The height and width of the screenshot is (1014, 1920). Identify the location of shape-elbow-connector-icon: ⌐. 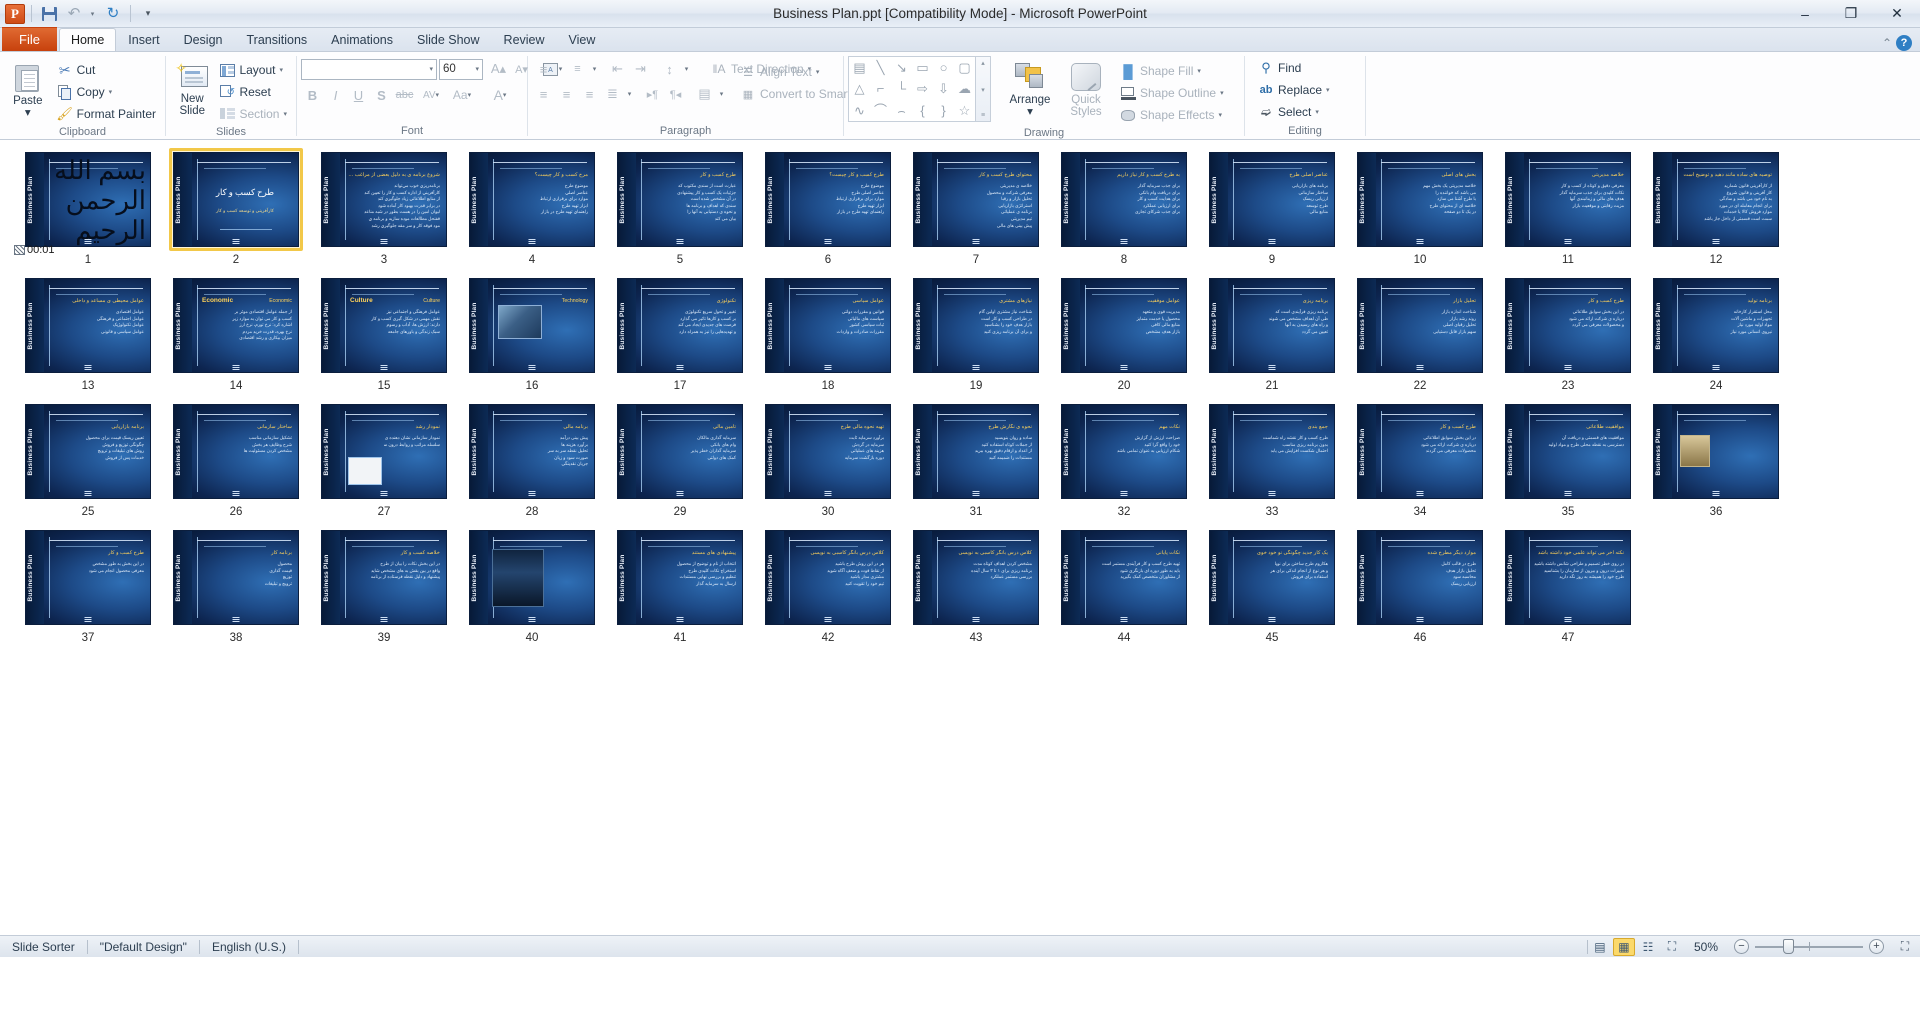
(881, 88).